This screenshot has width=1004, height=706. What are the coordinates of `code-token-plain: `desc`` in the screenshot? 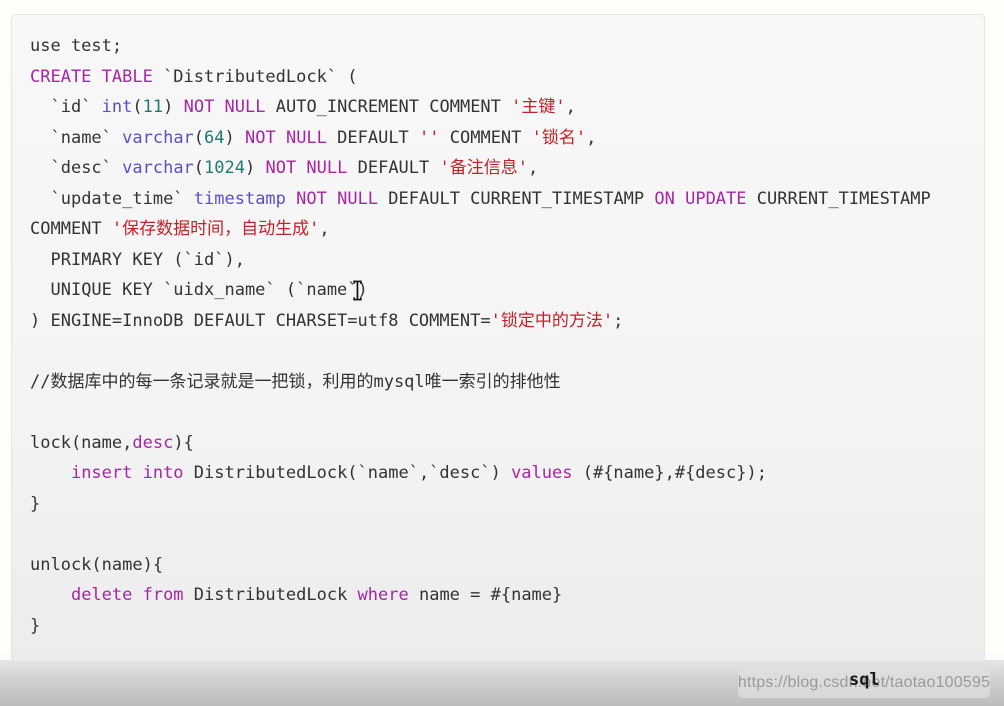 It's located at (76, 168).